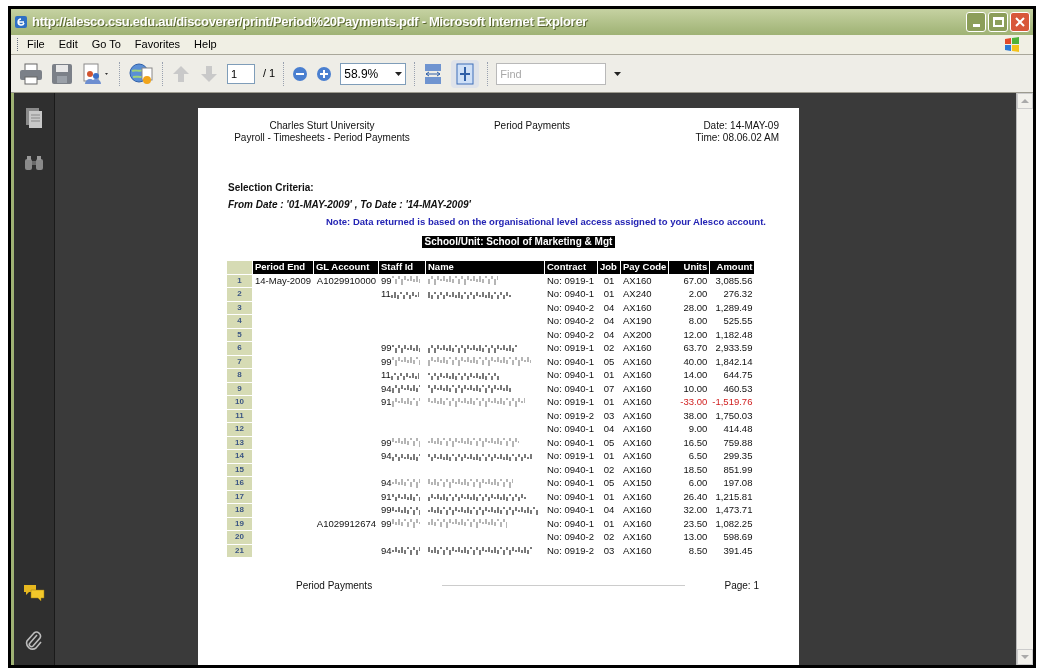 This screenshot has height=668, width=1051. I want to click on menu-item: Favorites, so click(157, 44).